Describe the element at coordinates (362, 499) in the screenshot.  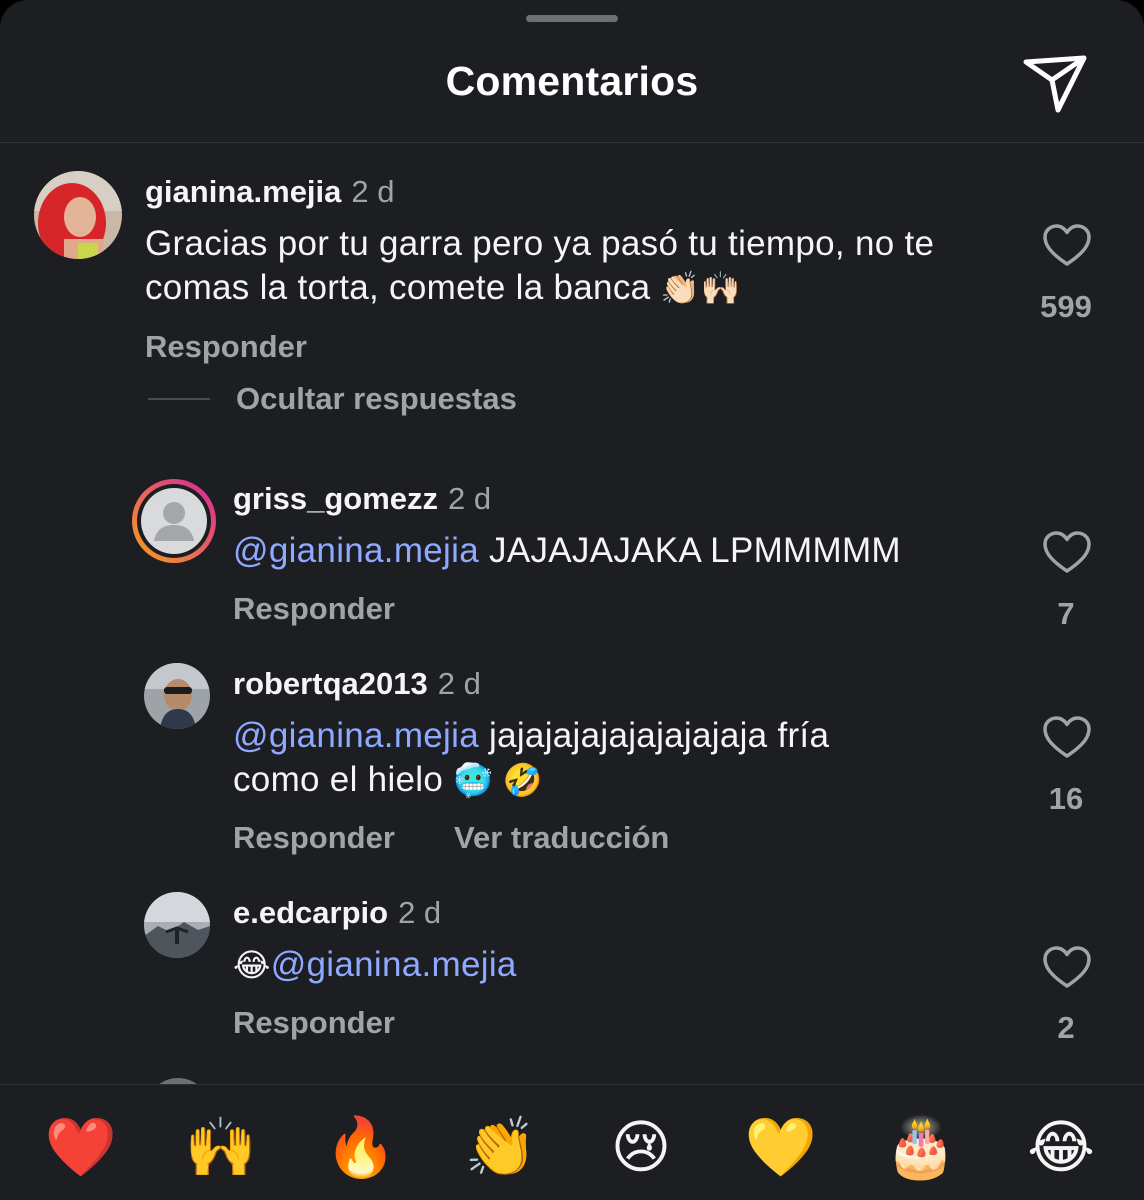
I see `reply-username: griss_gomezz 2 d` at that location.